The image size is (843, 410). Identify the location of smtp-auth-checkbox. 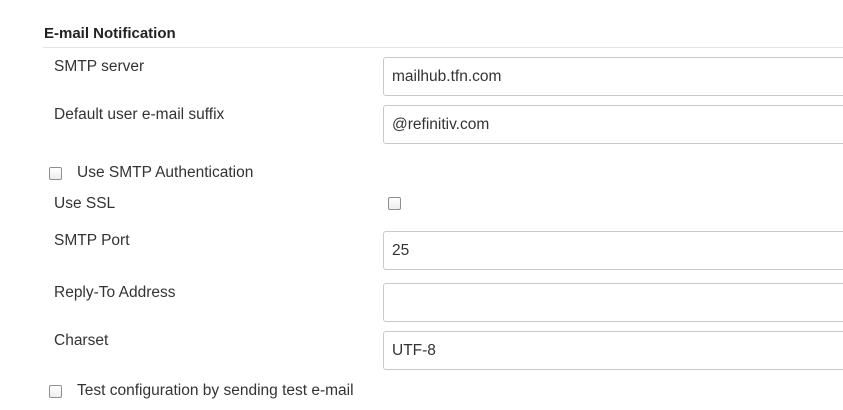
(55, 173).